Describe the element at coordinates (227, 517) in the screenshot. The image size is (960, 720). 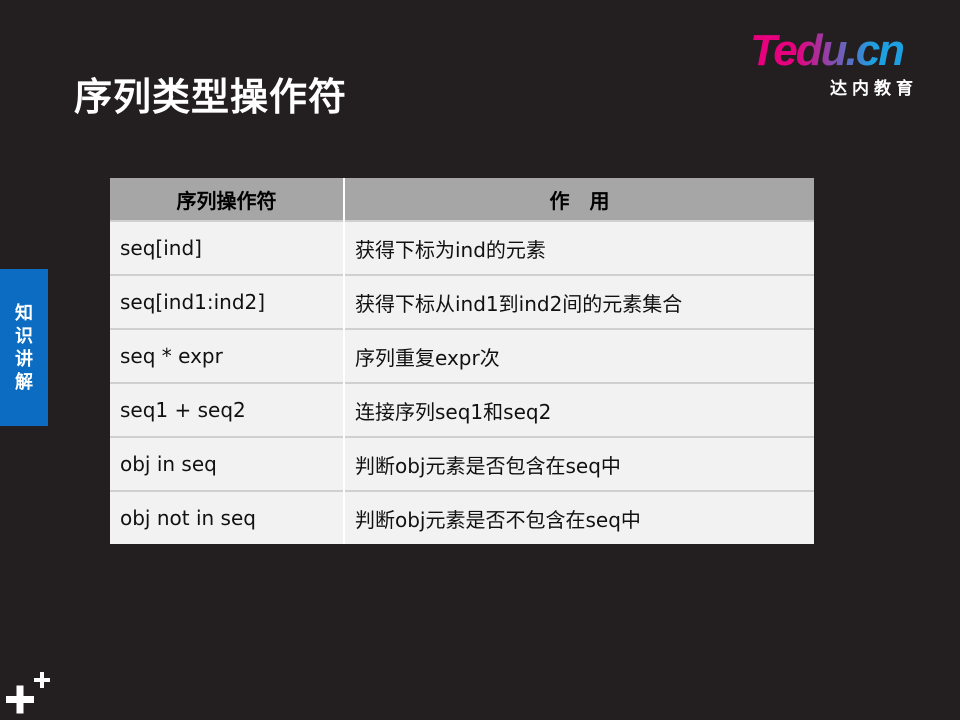
I see `operator-cell: obj not in seq` at that location.